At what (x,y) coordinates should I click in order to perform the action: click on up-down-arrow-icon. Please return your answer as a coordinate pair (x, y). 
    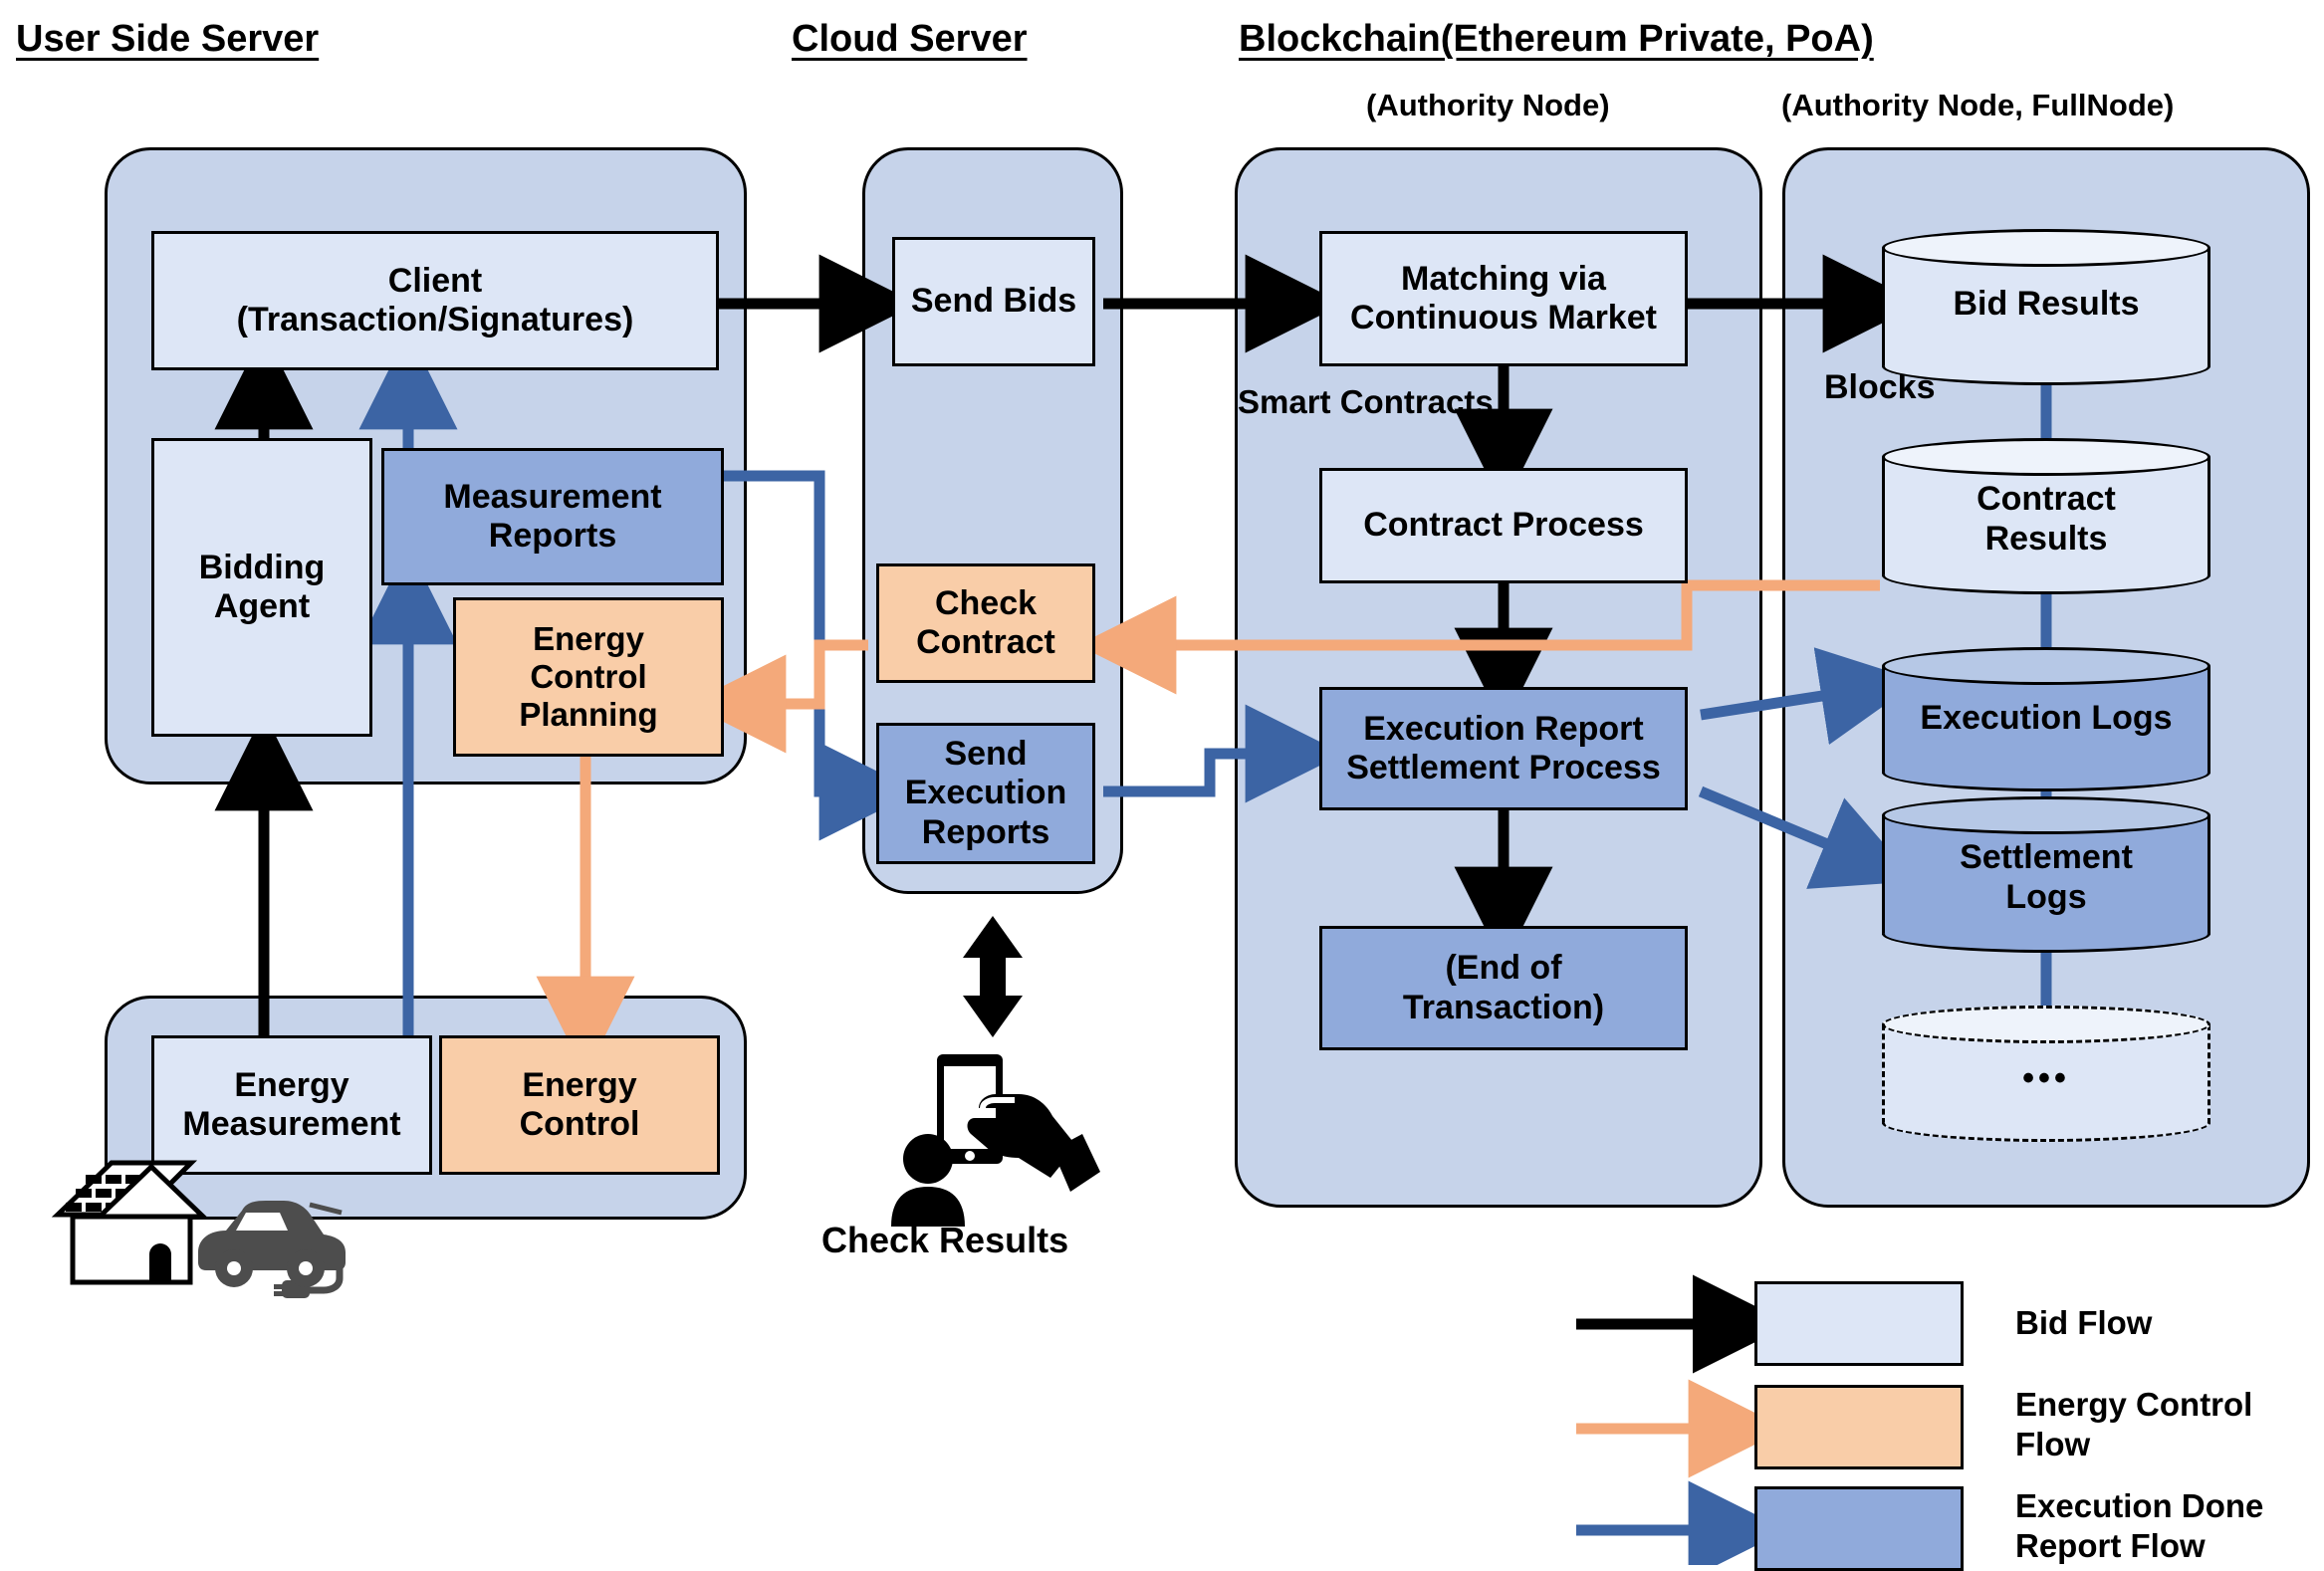
    Looking at the image, I should click on (993, 977).